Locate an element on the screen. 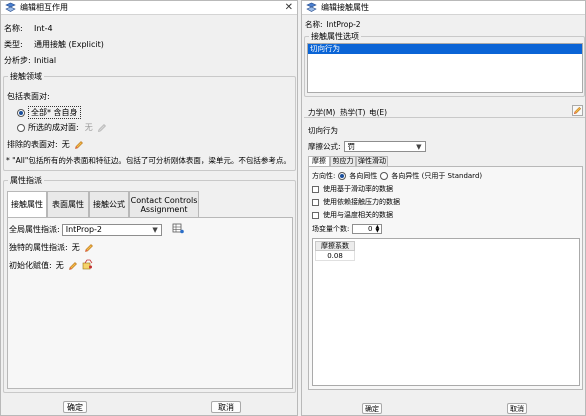 The image size is (586, 416). selected-pairs-value: 无 is located at coordinates (88, 127).